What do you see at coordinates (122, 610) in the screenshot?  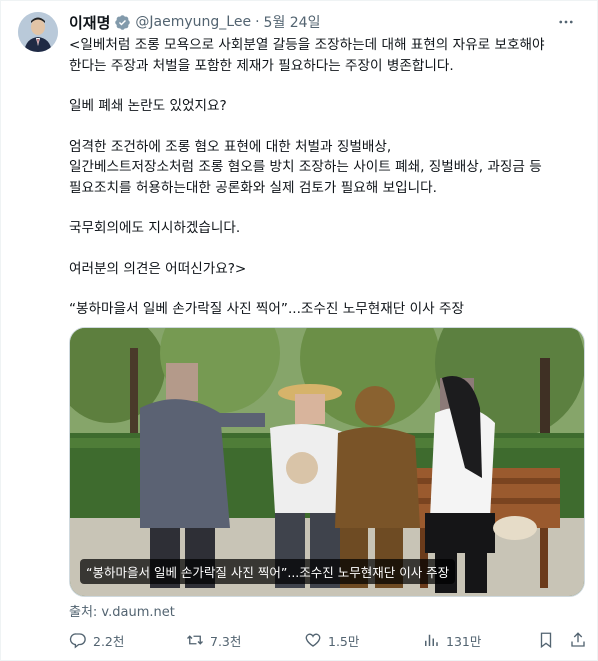 I see `link-source: 출처: v.daum.net` at bounding box center [122, 610].